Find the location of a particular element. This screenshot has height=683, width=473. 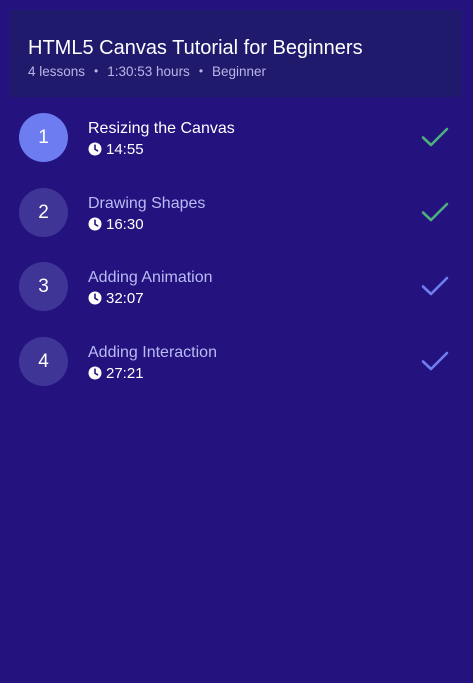

lesson-item: 1 Resizing the Canvas 14:55 is located at coordinates (236, 134).